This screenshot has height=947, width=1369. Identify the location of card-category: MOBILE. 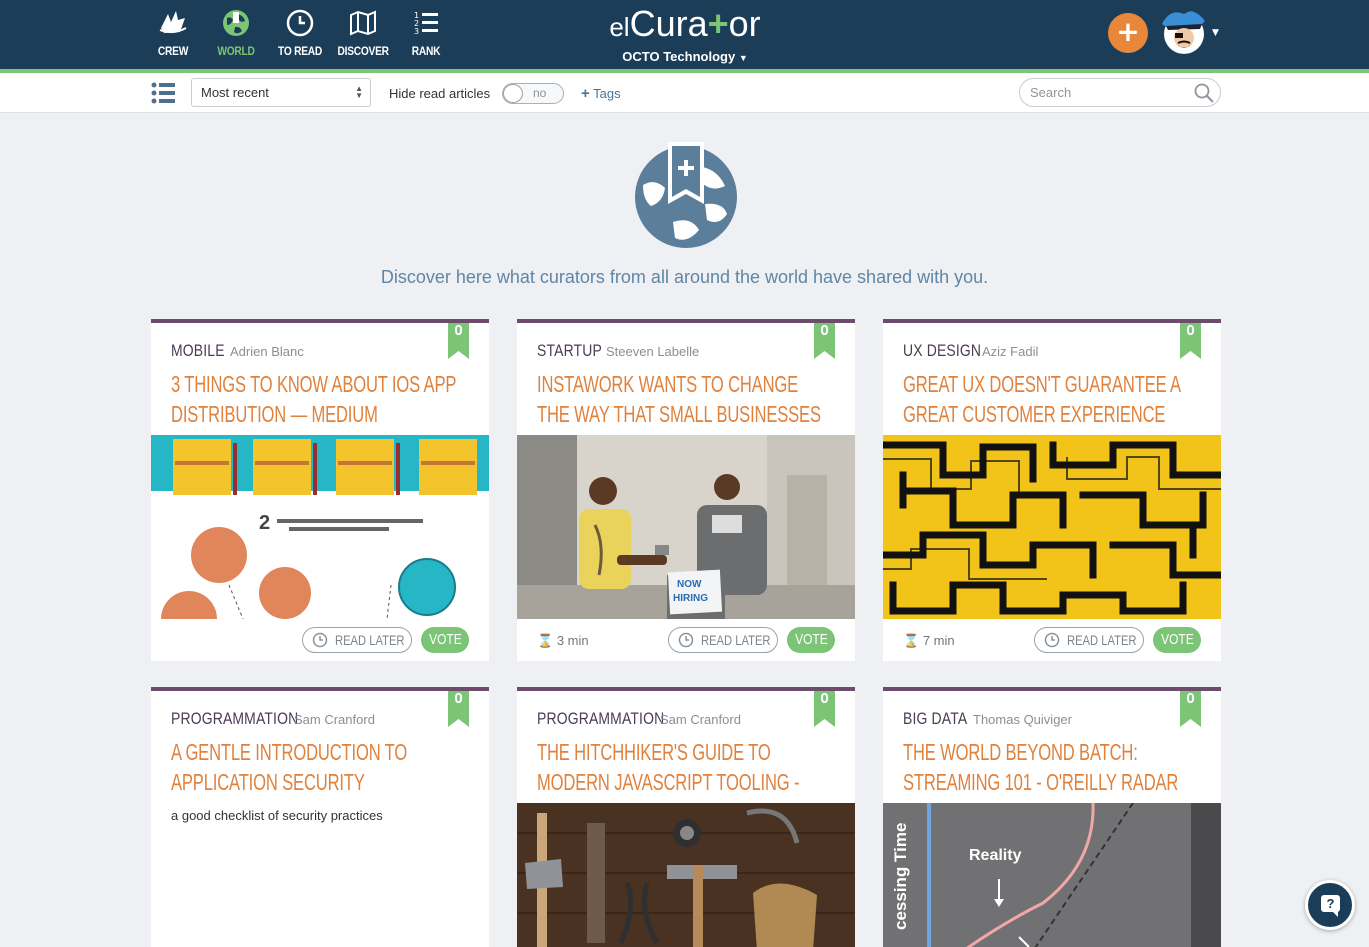
(198, 351).